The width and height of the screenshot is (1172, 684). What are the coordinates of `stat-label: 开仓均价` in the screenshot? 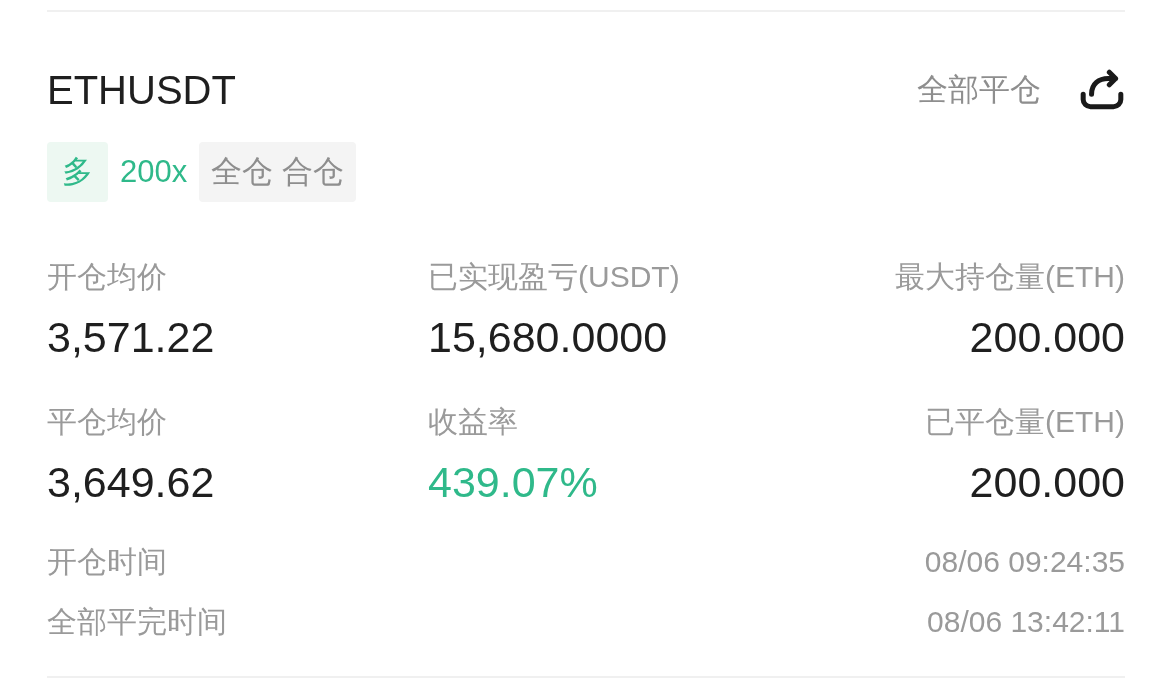 It's located at (107, 277).